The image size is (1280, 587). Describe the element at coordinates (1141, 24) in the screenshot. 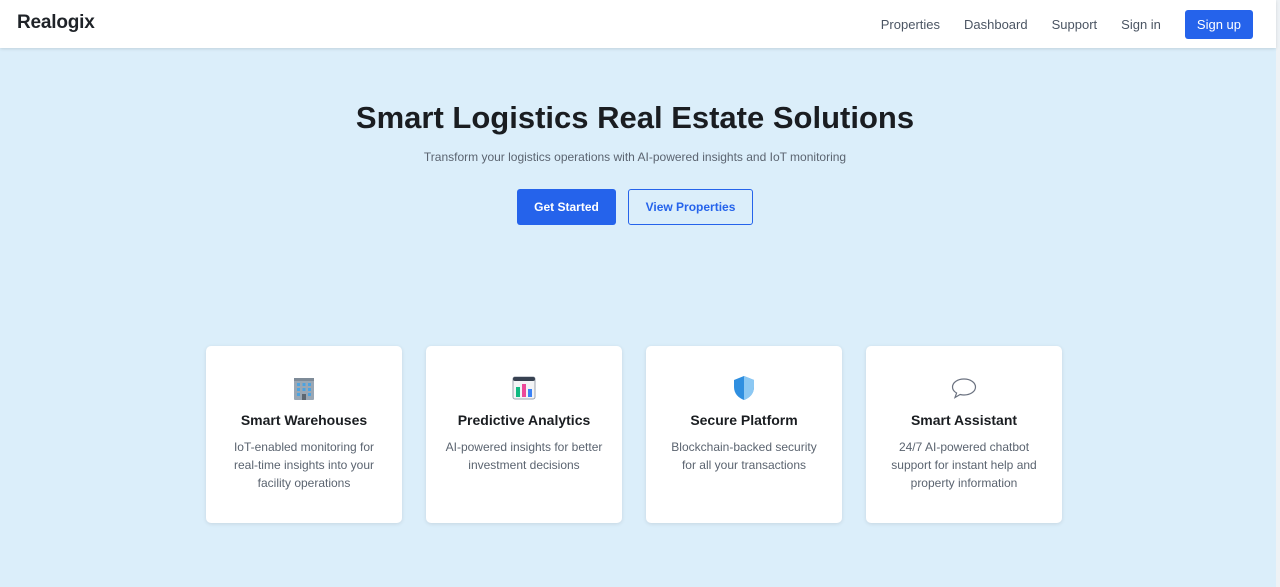

I see `nav-link-sign-in: Sign in` at that location.